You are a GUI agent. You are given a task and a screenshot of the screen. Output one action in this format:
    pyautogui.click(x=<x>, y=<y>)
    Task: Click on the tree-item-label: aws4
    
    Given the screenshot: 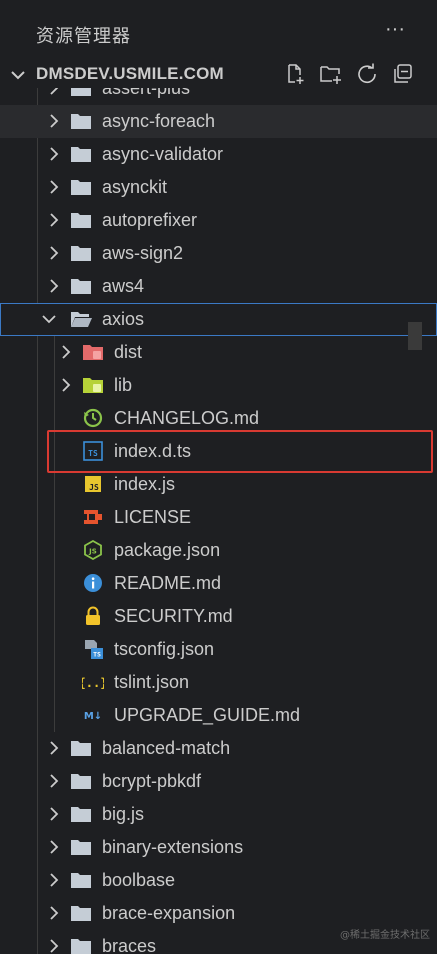 What is the action you would take?
    pyautogui.click(x=123, y=286)
    